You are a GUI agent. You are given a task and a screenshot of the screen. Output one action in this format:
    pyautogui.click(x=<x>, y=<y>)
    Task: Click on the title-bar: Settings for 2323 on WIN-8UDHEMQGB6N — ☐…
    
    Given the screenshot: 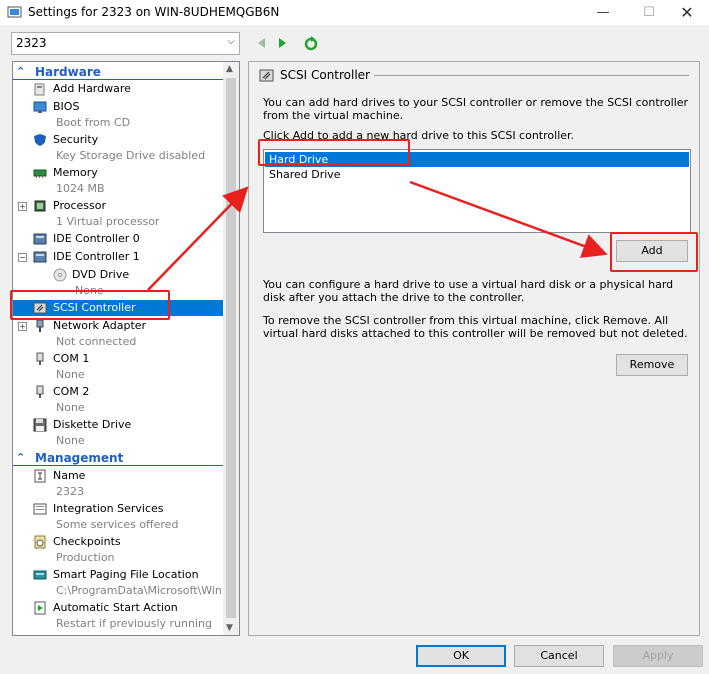 What is the action you would take?
    pyautogui.click(x=354, y=12)
    